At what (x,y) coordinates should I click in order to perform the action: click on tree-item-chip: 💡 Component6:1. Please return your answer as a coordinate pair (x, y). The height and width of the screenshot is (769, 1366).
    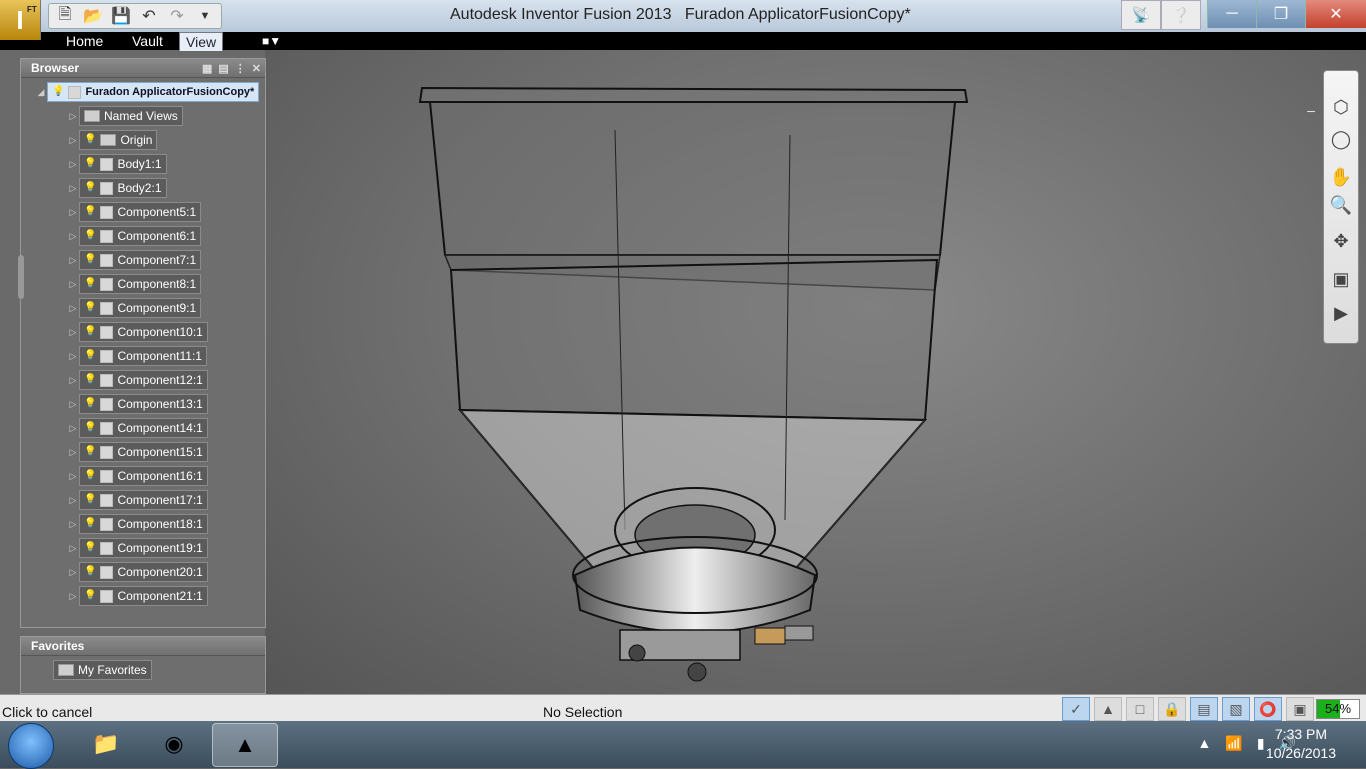
    Looking at the image, I should click on (140, 236).